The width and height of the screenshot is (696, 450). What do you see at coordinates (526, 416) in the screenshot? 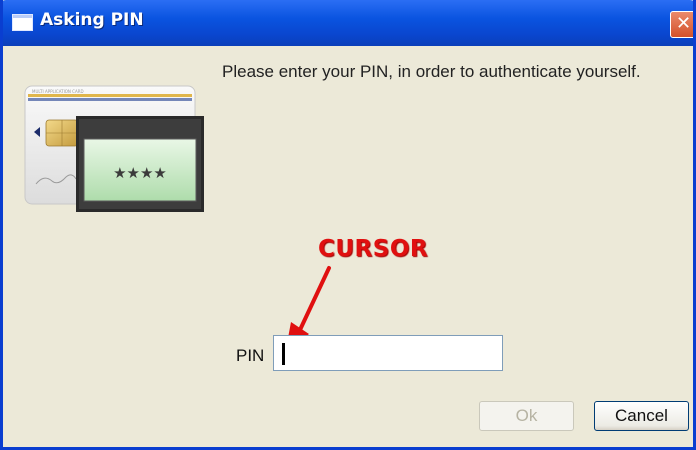
I see `ok-button: Ok` at bounding box center [526, 416].